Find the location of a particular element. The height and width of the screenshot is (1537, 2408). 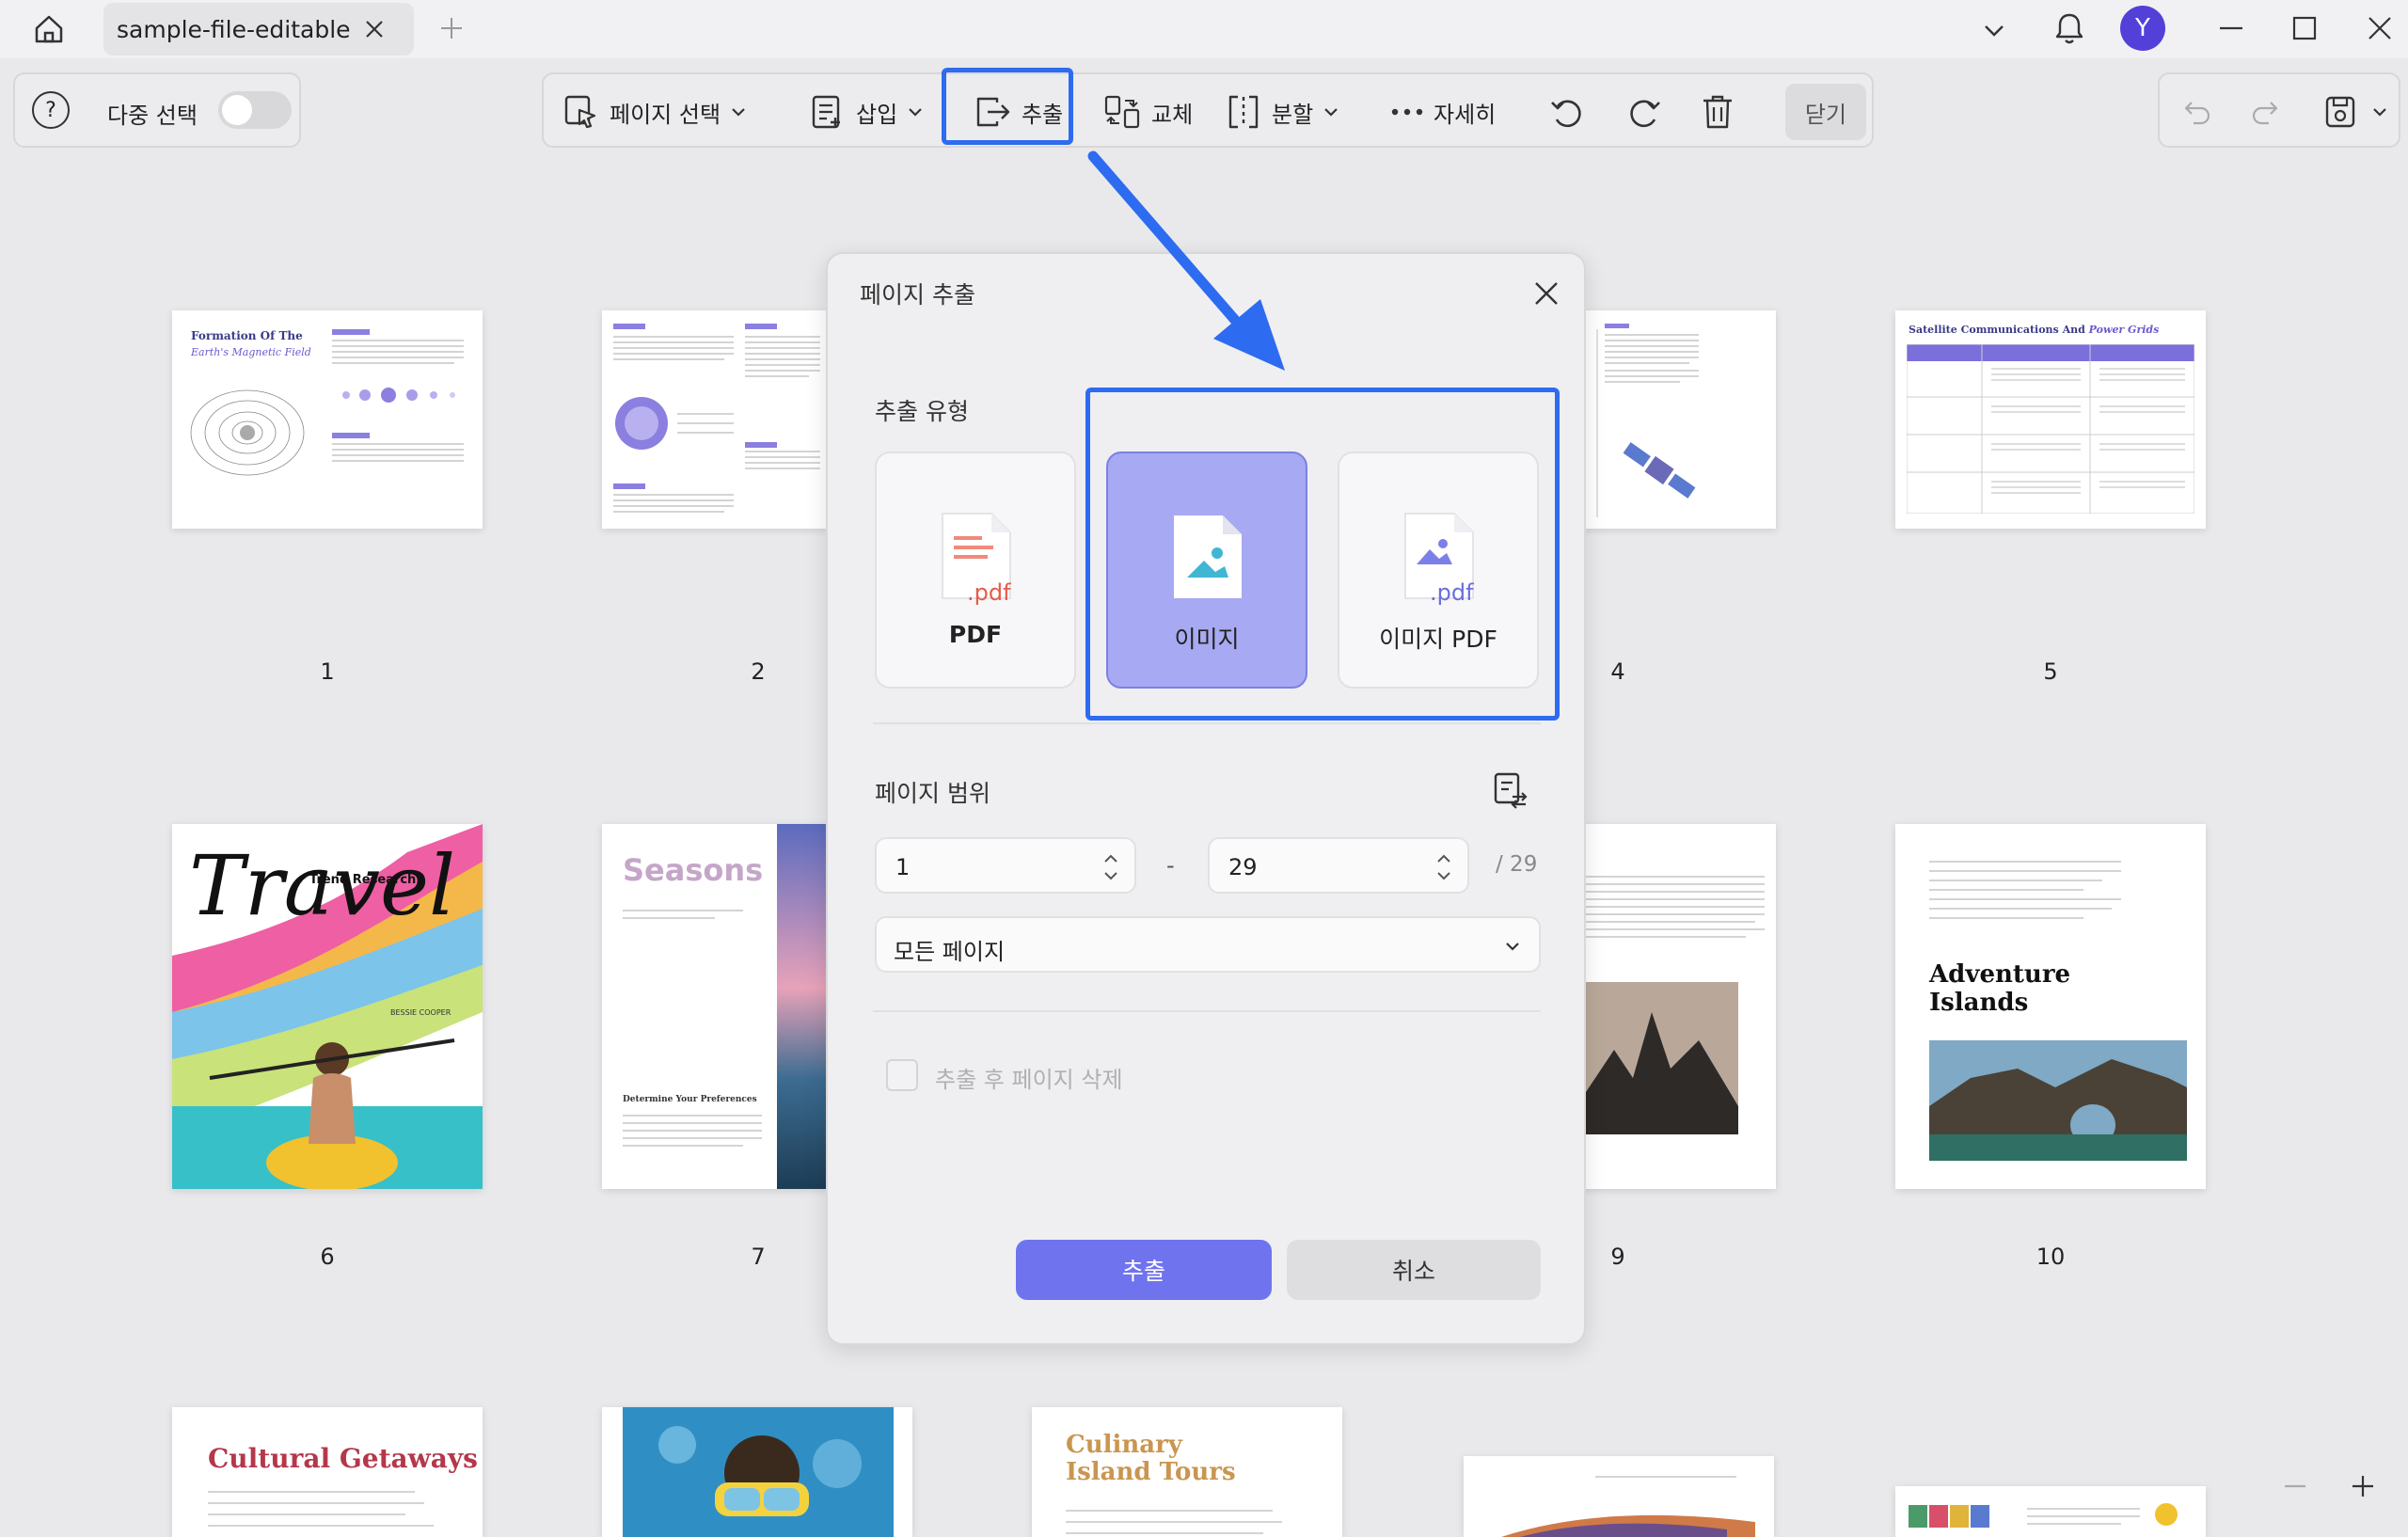

maximize-icon is located at coordinates (2304, 28).